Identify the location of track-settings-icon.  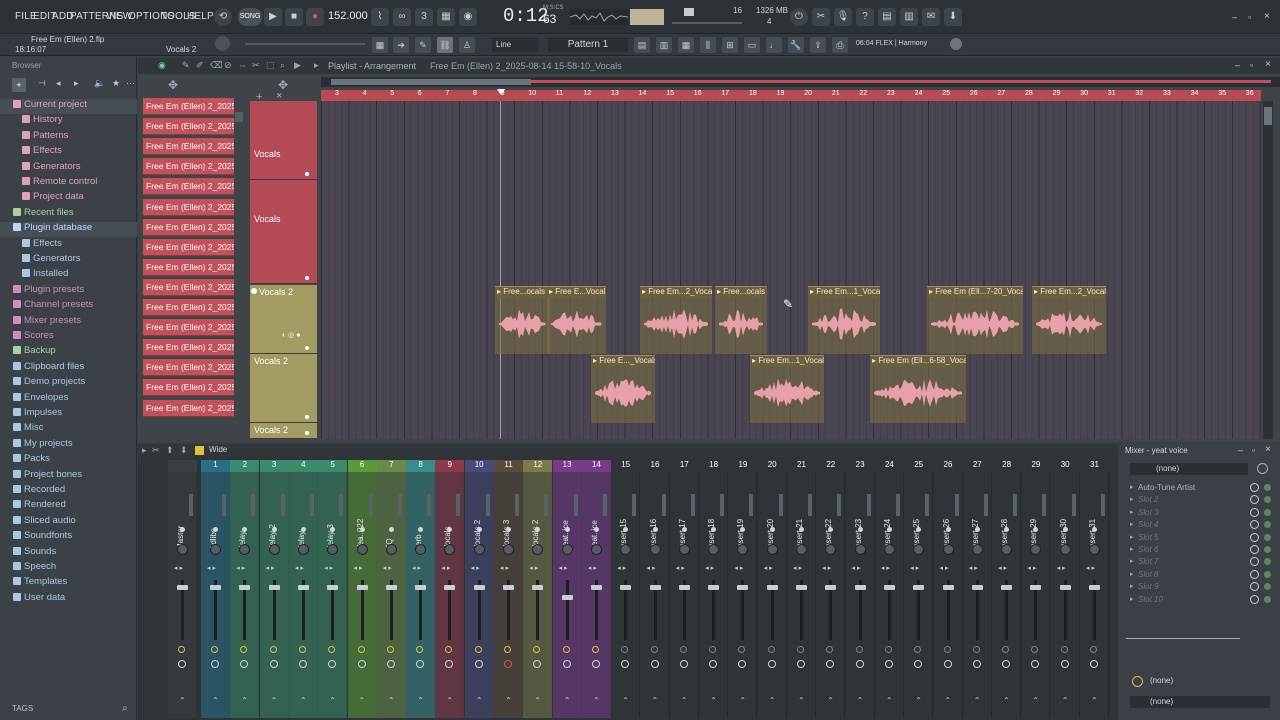
(254, 291).